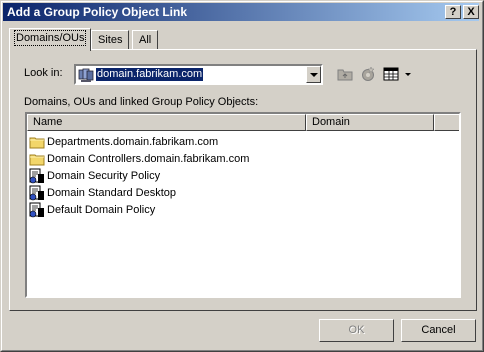  What do you see at coordinates (112, 193) in the screenshot?
I see `list-item-name: Domain Standard Desktop` at bounding box center [112, 193].